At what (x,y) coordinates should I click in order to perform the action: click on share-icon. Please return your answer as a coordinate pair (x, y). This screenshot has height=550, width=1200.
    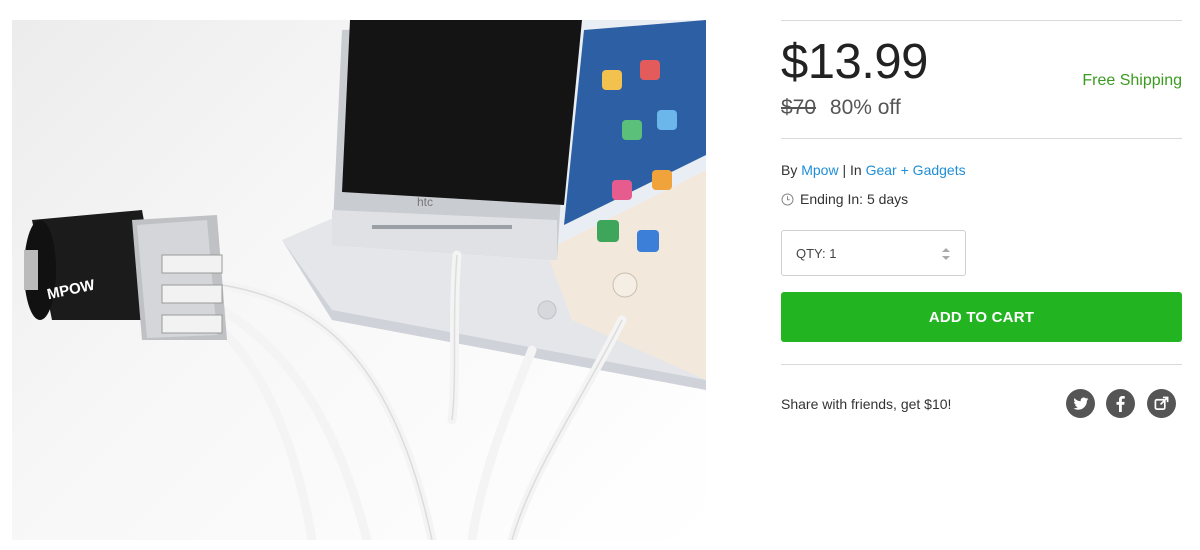
    Looking at the image, I should click on (1161, 403).